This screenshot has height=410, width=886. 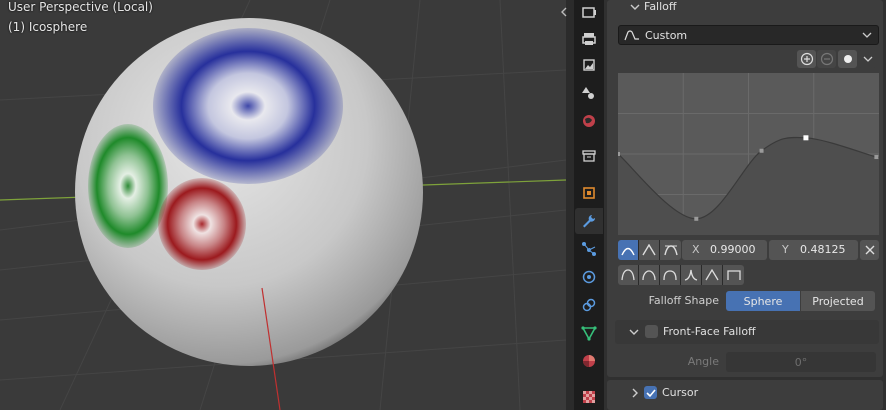 I want to click on y-value: 0.48125, so click(x=823, y=249).